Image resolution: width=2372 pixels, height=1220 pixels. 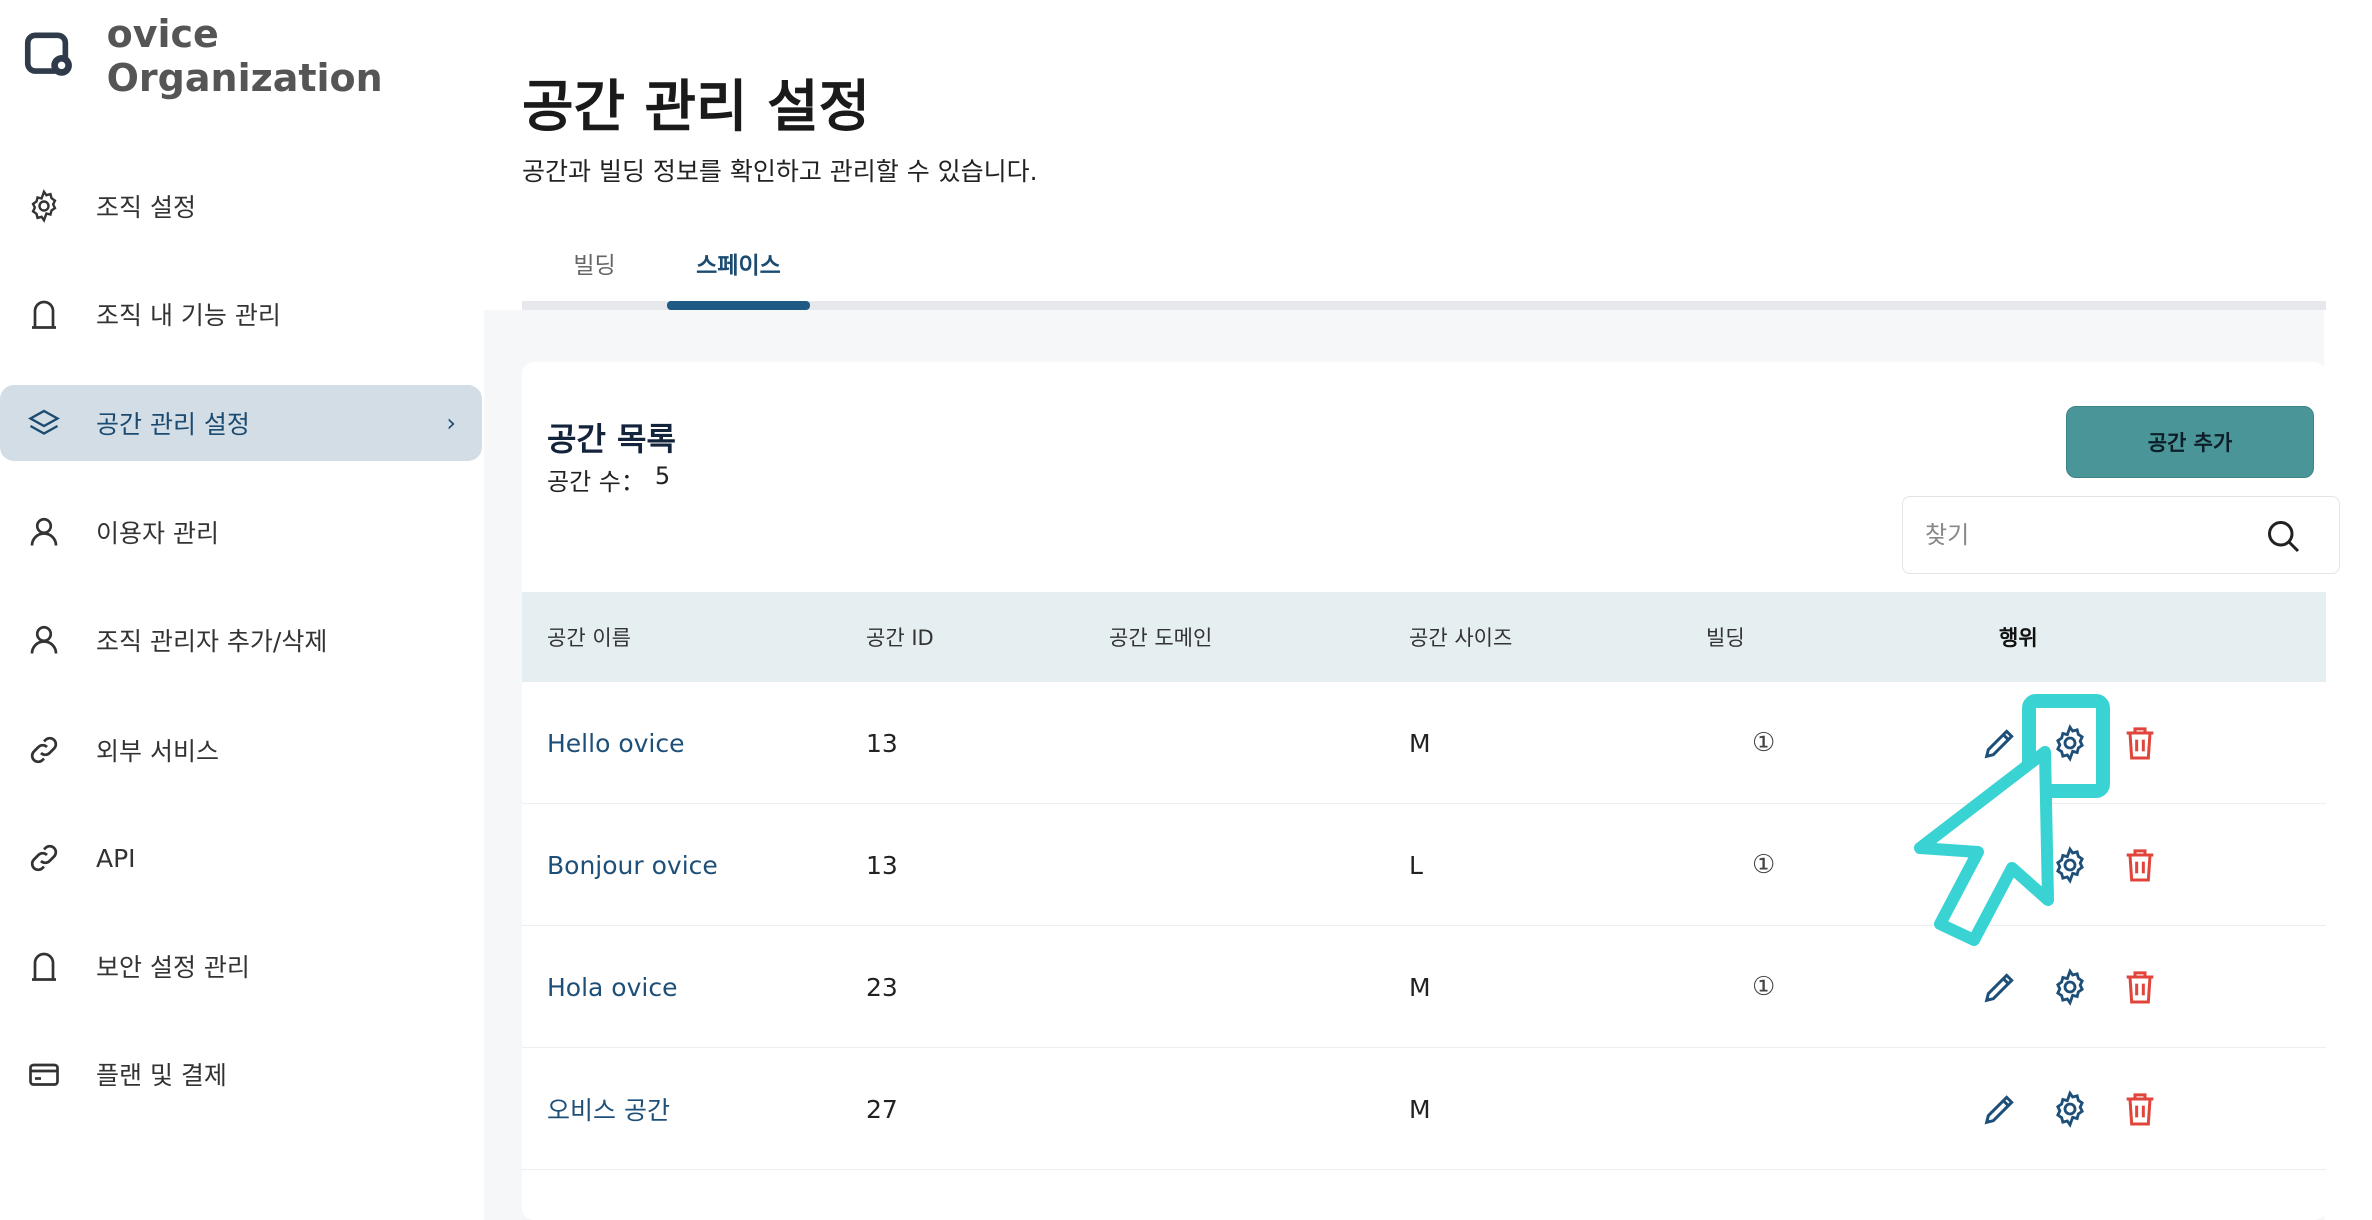 I want to click on tab-building: 빌딩, so click(x=594, y=274).